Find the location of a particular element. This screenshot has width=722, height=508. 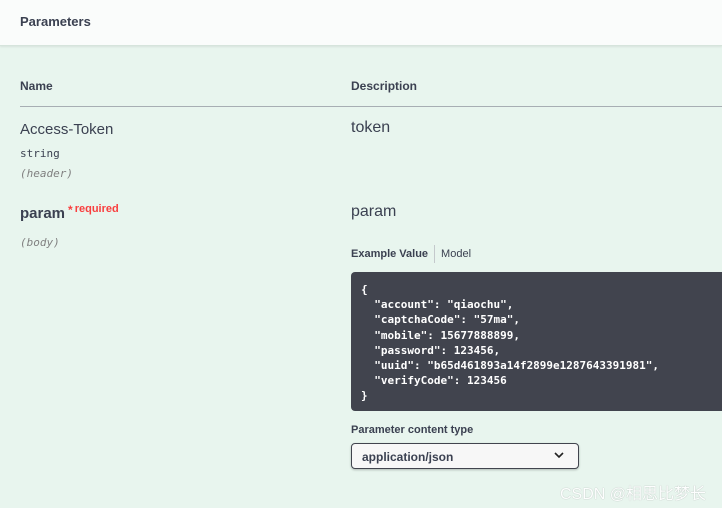

section-title: Parameters is located at coordinates (55, 21).